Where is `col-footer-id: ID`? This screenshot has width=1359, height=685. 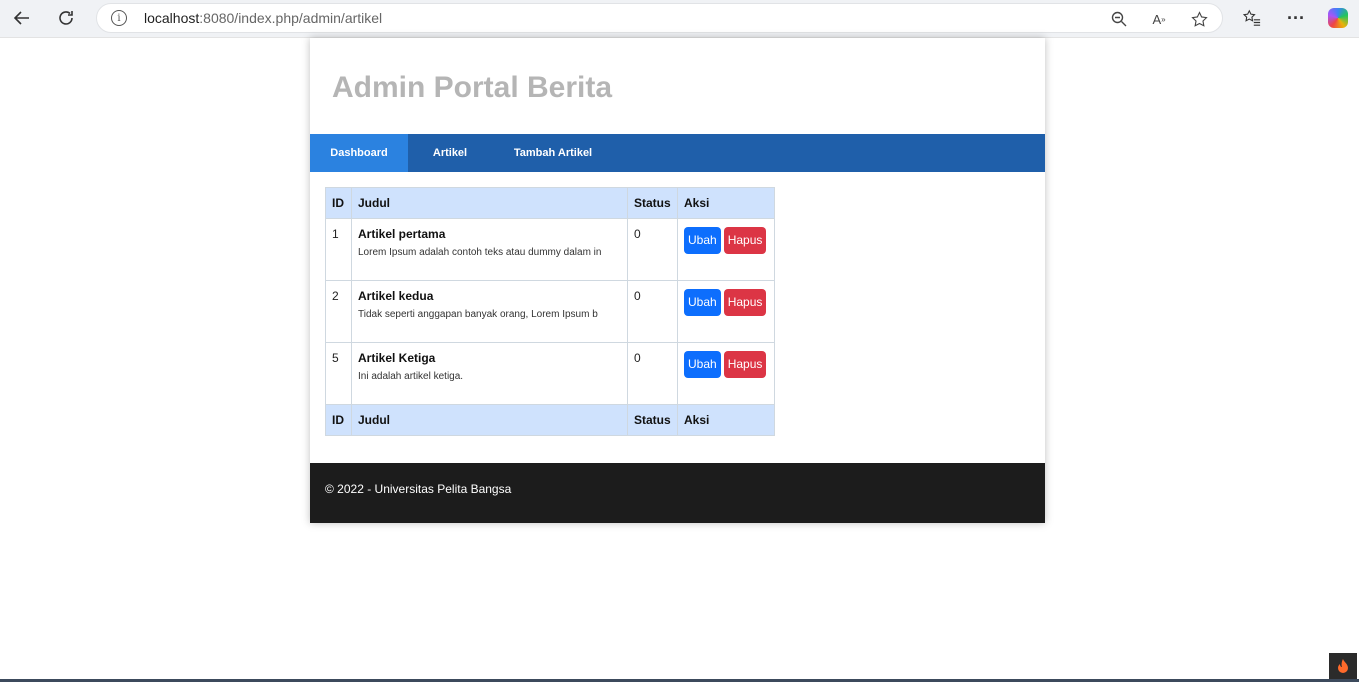
col-footer-id: ID is located at coordinates (338, 420).